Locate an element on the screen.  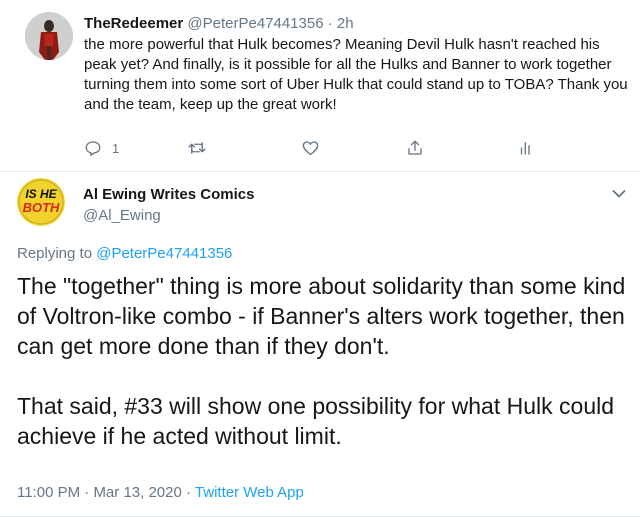
retweet-icon is located at coordinates (197, 148).